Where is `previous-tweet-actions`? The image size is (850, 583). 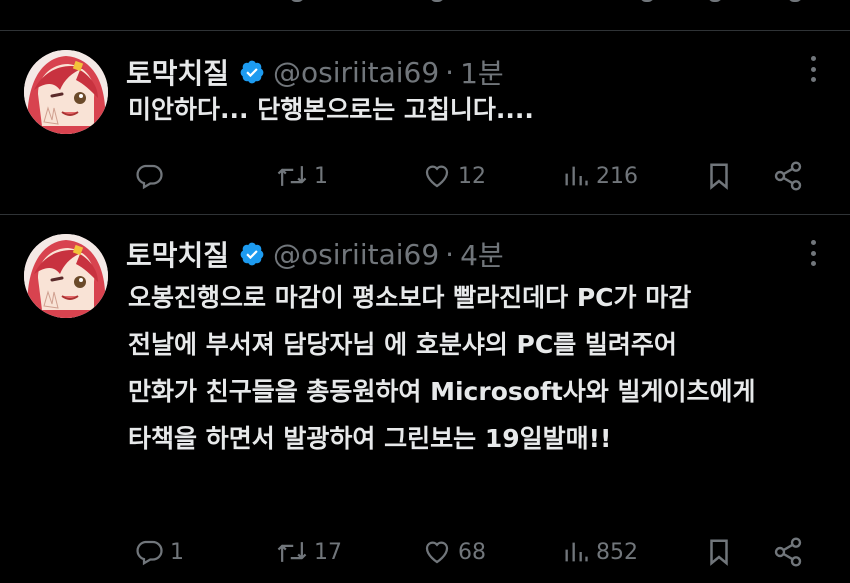
previous-tweet-actions is located at coordinates (425, 7).